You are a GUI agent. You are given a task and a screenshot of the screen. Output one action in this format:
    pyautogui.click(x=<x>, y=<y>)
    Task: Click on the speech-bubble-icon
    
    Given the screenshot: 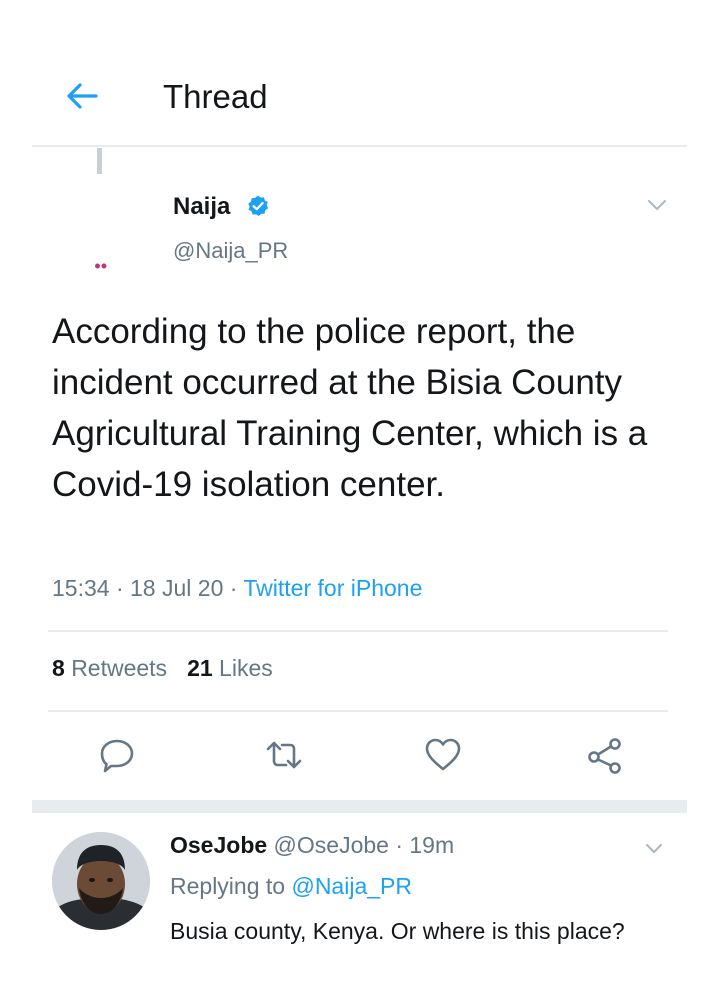 What is the action you would take?
    pyautogui.click(x=117, y=756)
    